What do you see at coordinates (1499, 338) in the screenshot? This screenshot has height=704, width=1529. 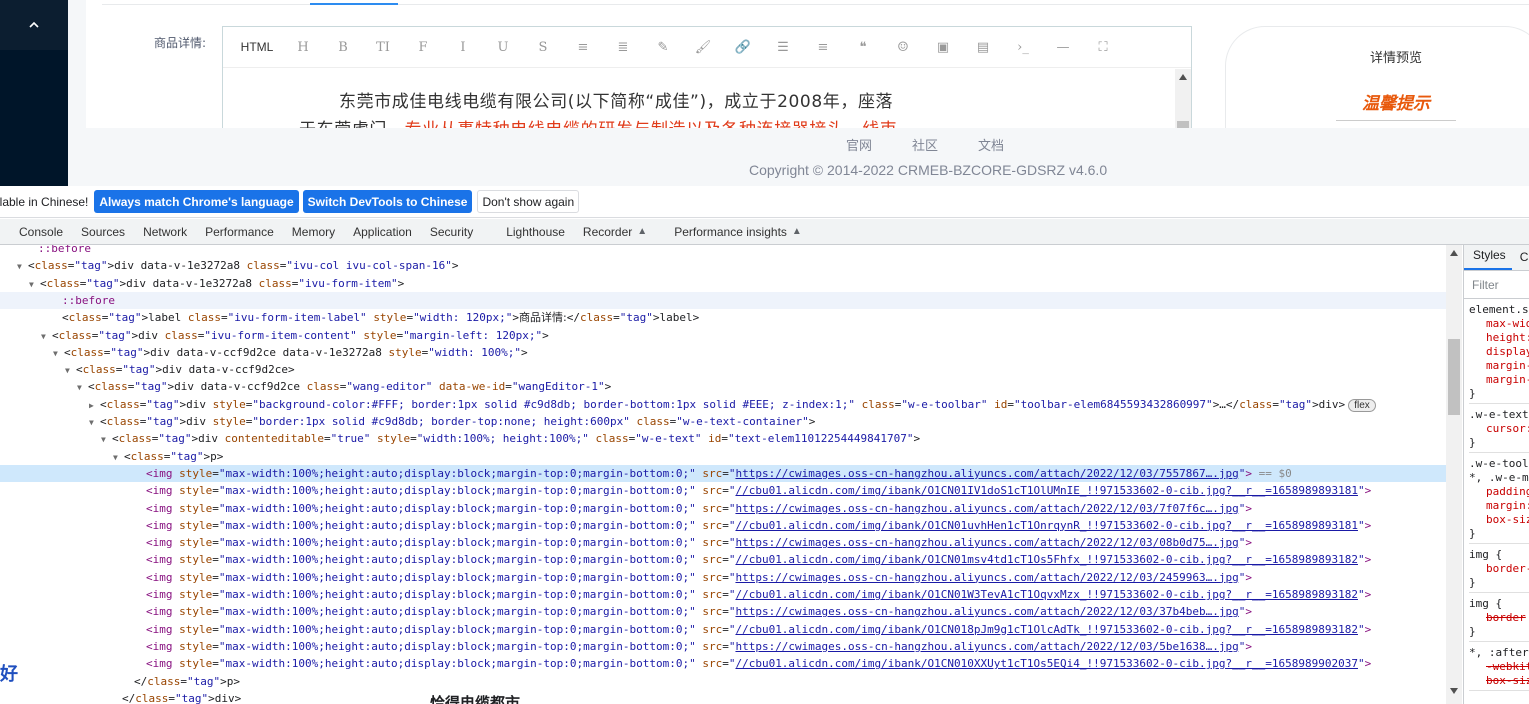 I see `style-property: height:` at bounding box center [1499, 338].